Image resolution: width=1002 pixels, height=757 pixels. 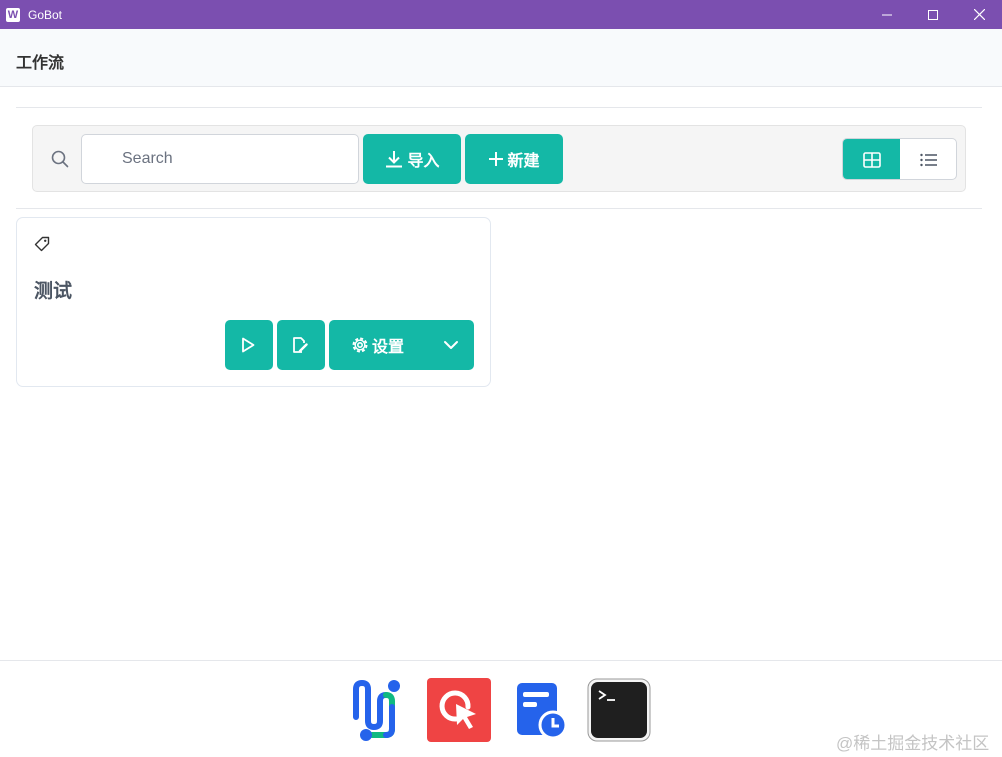 What do you see at coordinates (220, 159) in the screenshot?
I see `search-input` at bounding box center [220, 159].